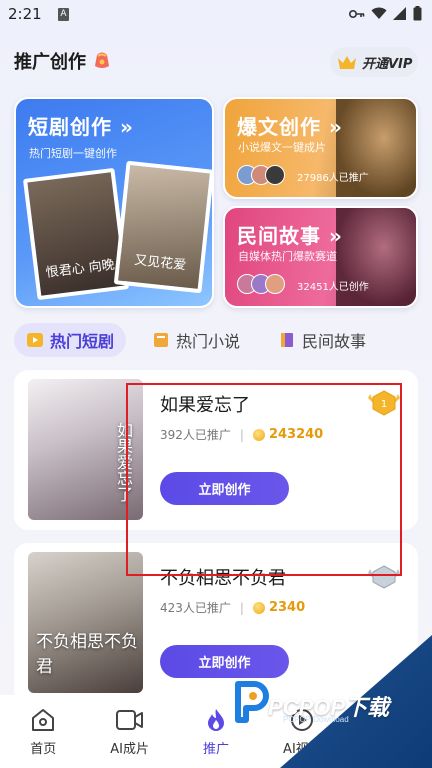 This screenshot has height=768, width=432. What do you see at coordinates (208, 341) in the screenshot?
I see `tab-label: 热门小说` at bounding box center [208, 341].